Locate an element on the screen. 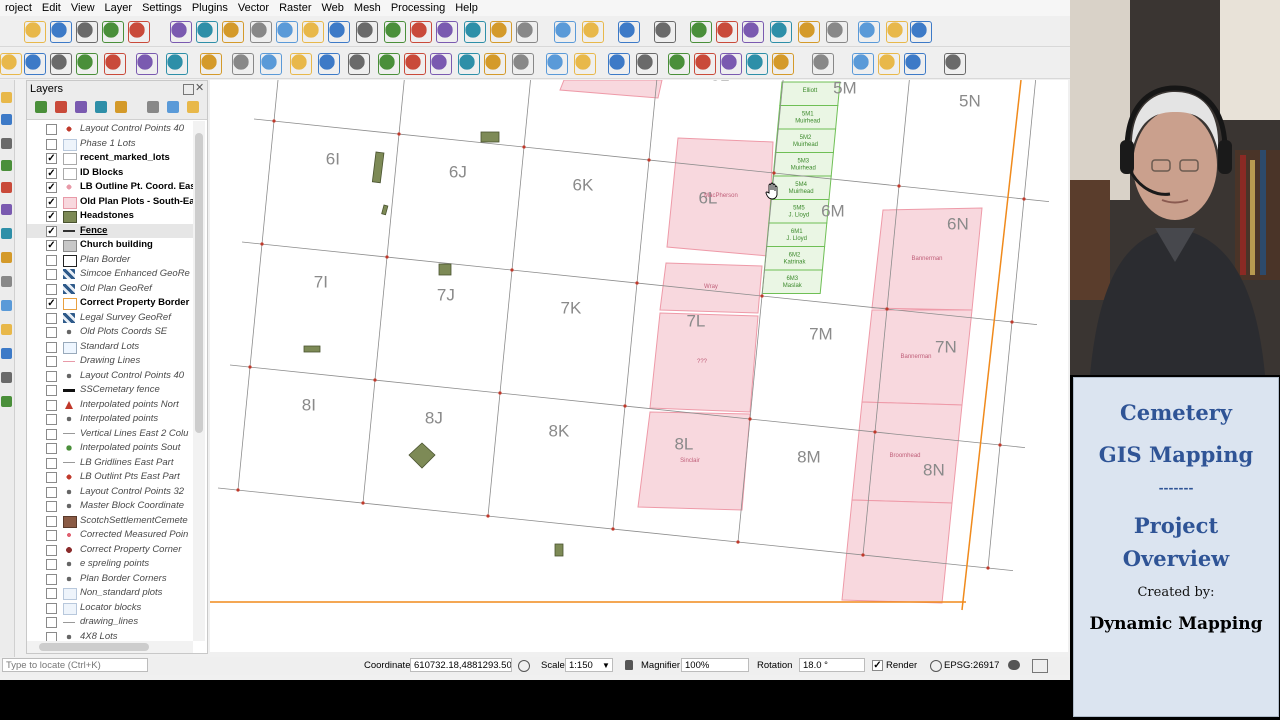 The width and height of the screenshot is (1280, 720). coordinate-field: 610732.18,4881293.50 is located at coordinates (461, 665).